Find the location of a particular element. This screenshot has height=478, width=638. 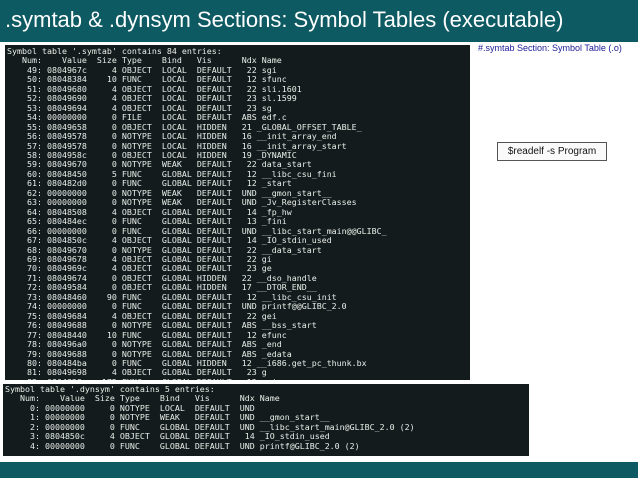

readelf-command-box: $readelf -s Program is located at coordinates (552, 151).